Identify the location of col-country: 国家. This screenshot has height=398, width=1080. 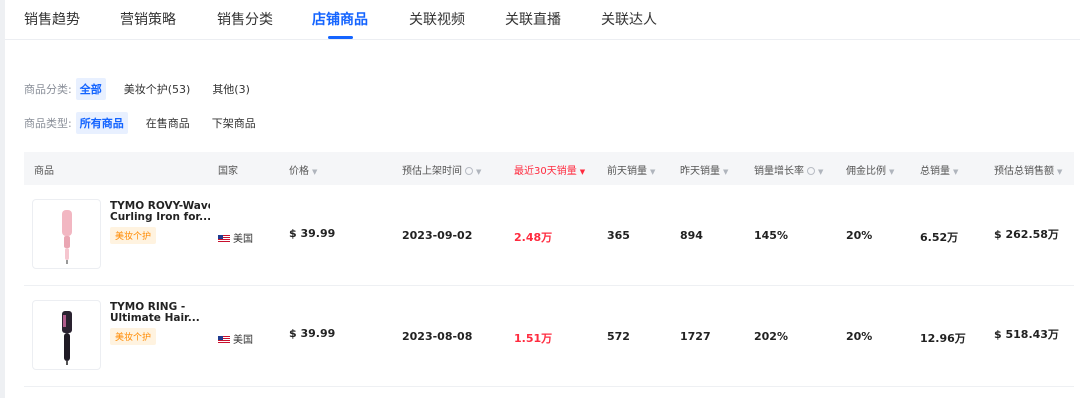
(228, 171).